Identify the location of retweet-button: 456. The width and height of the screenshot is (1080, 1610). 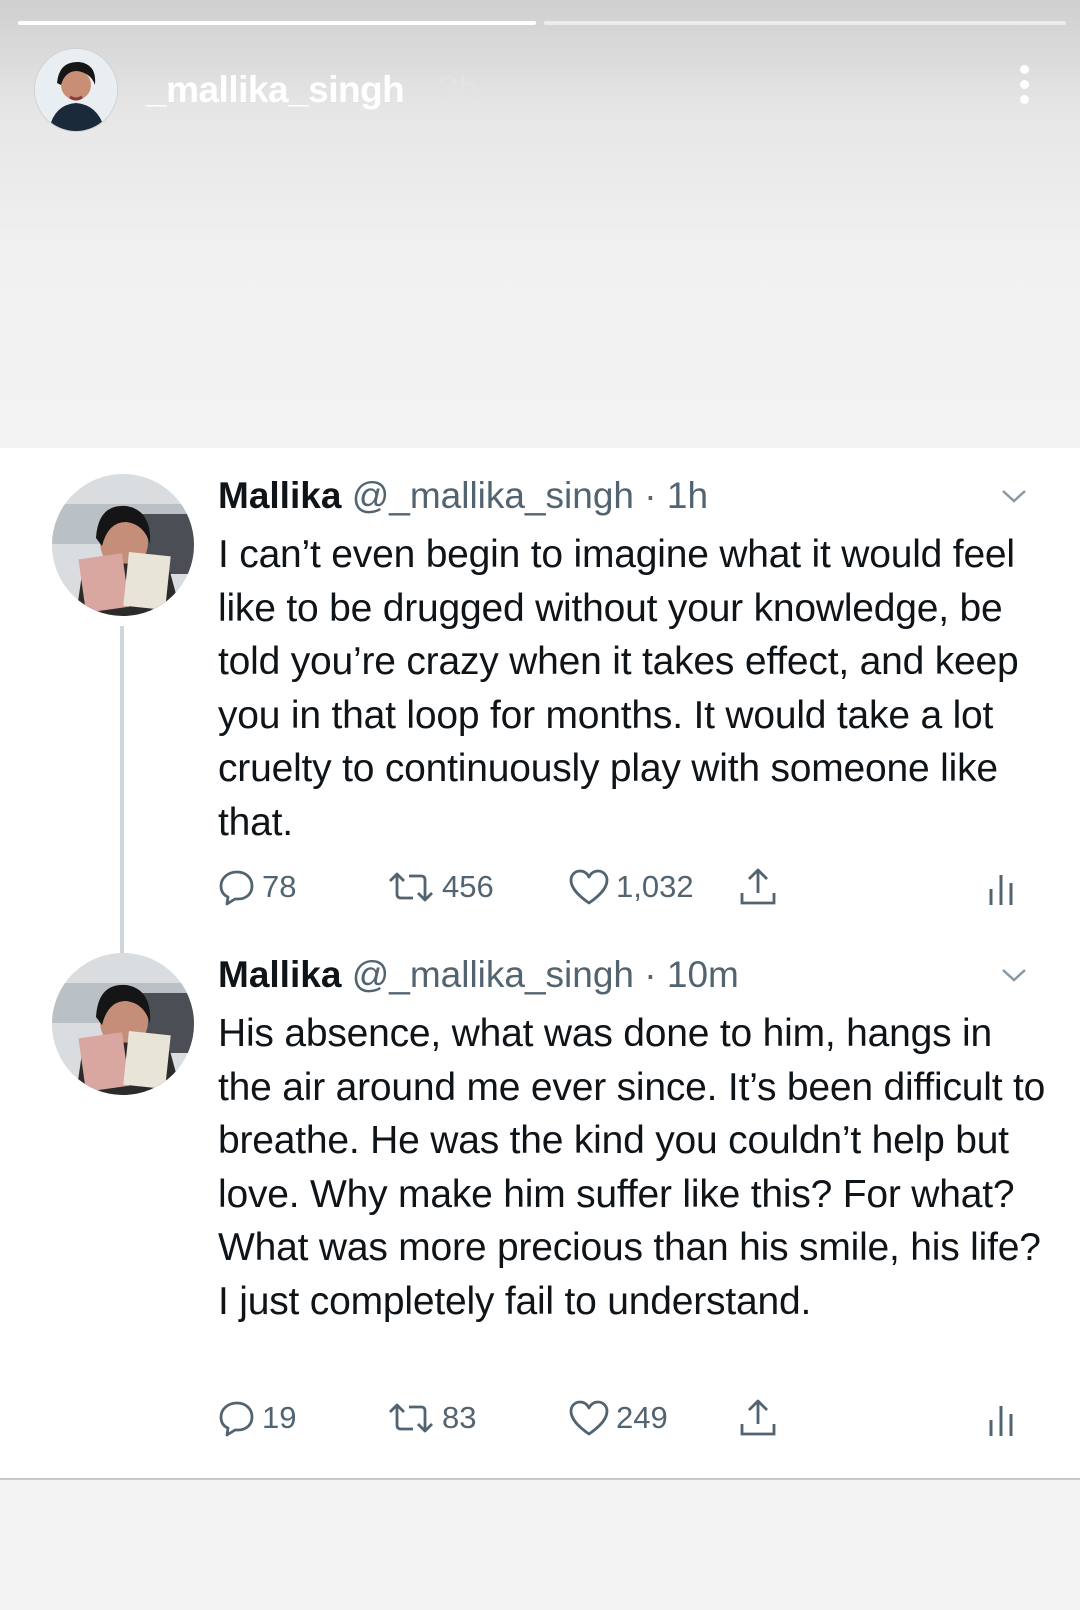
(440, 887).